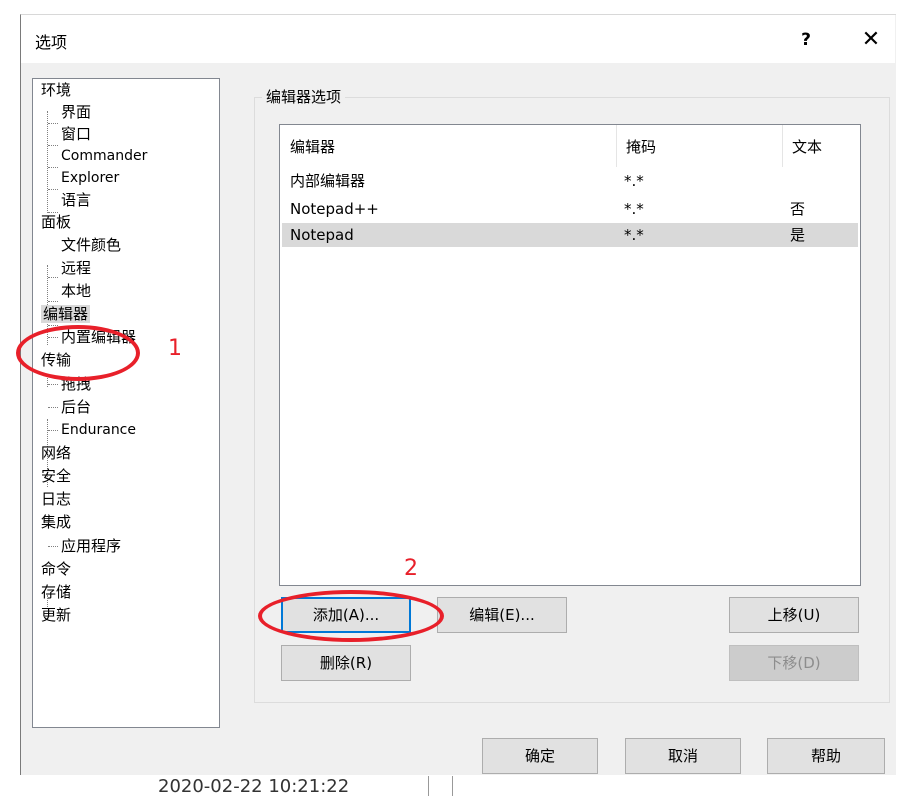 The image size is (900, 797). What do you see at coordinates (798, 209) in the screenshot?
I see `cell-text: 否` at bounding box center [798, 209].